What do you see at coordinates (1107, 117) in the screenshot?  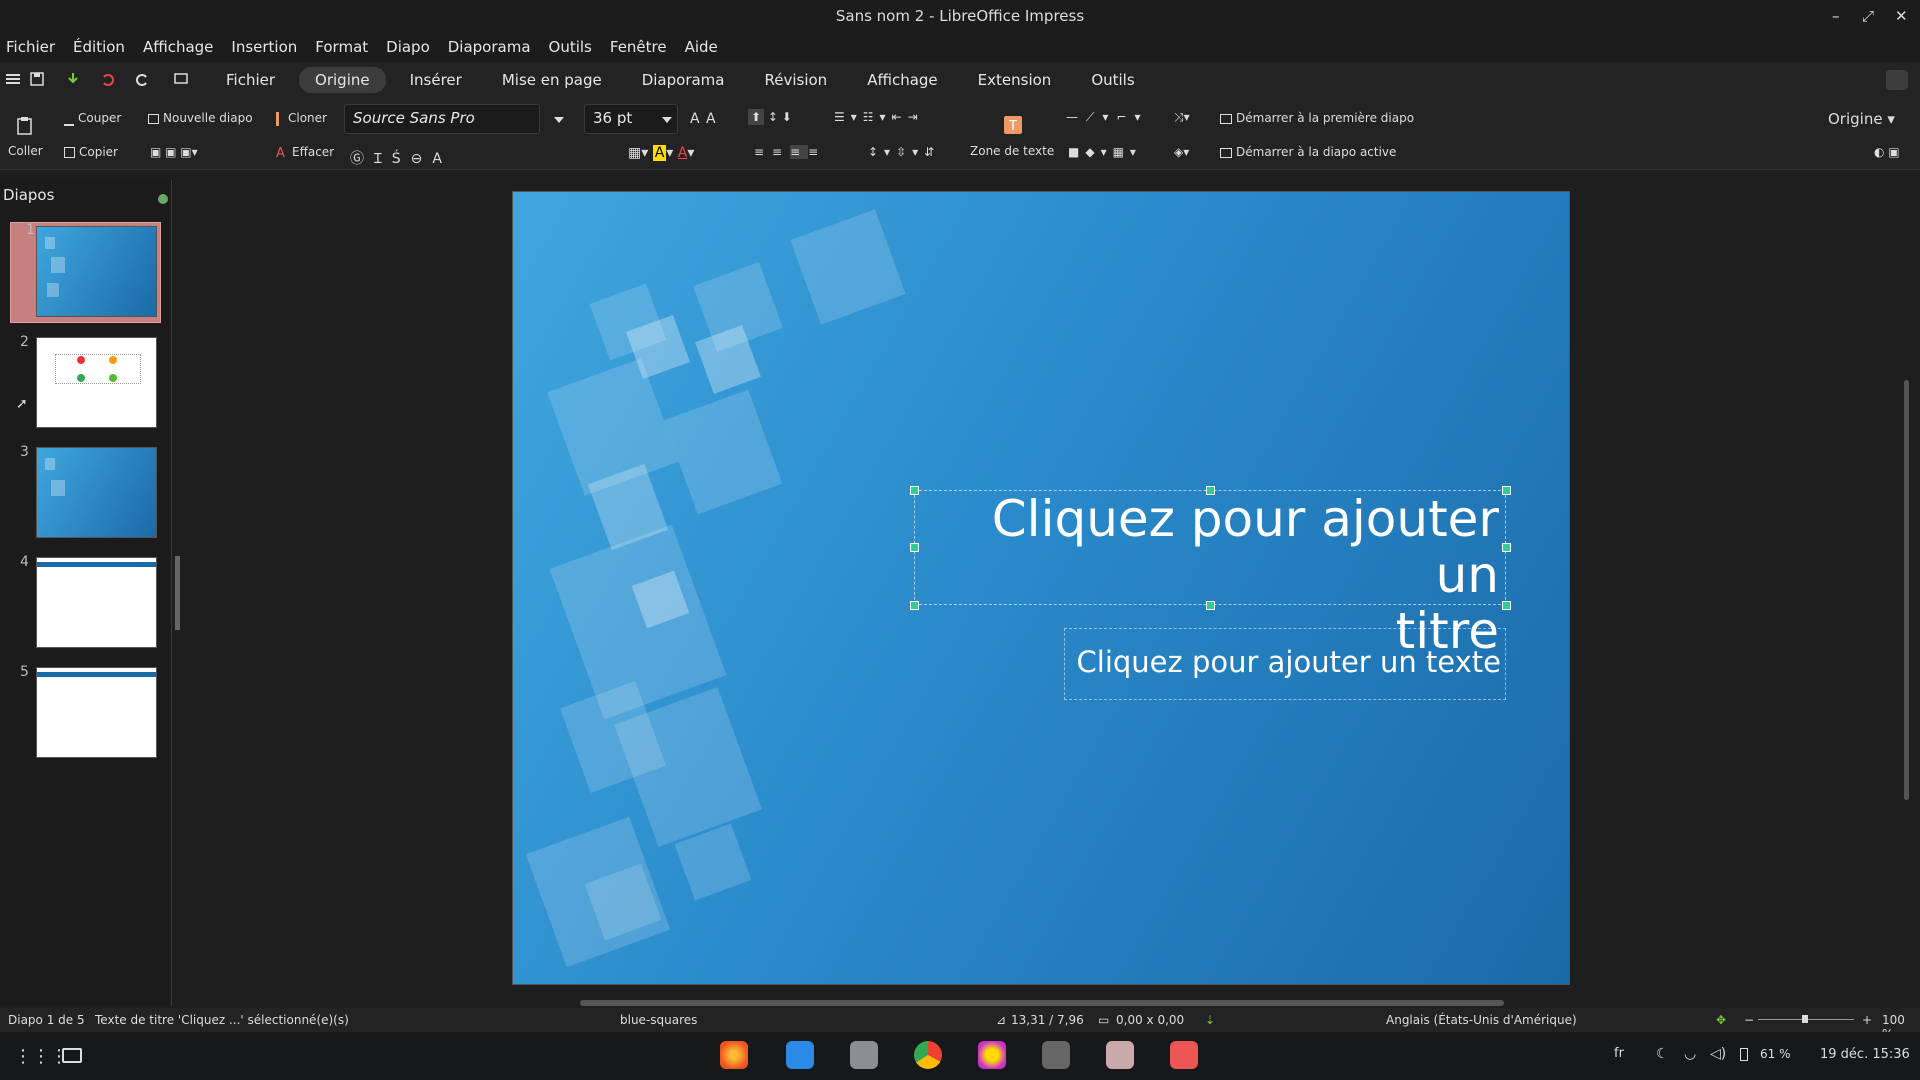 I see `draw-line-buttons: —⟋▾⌐▾` at bounding box center [1107, 117].